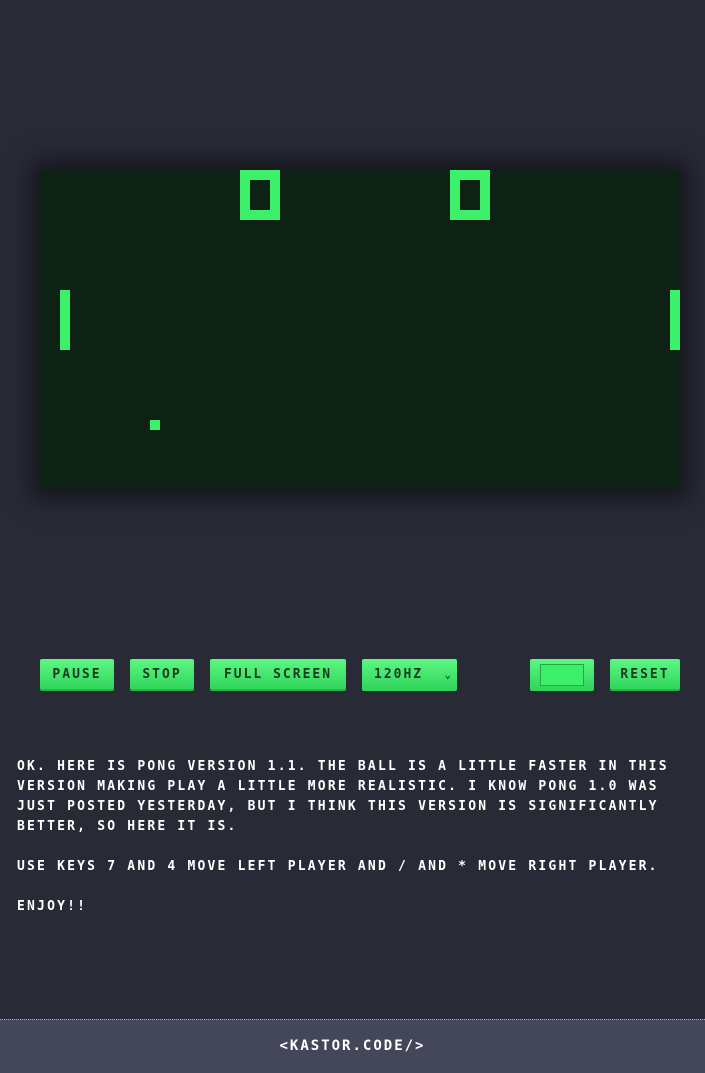 The image size is (705, 1073). Describe the element at coordinates (399, 674) in the screenshot. I see `refresh-rate-value: 120Hz` at that location.